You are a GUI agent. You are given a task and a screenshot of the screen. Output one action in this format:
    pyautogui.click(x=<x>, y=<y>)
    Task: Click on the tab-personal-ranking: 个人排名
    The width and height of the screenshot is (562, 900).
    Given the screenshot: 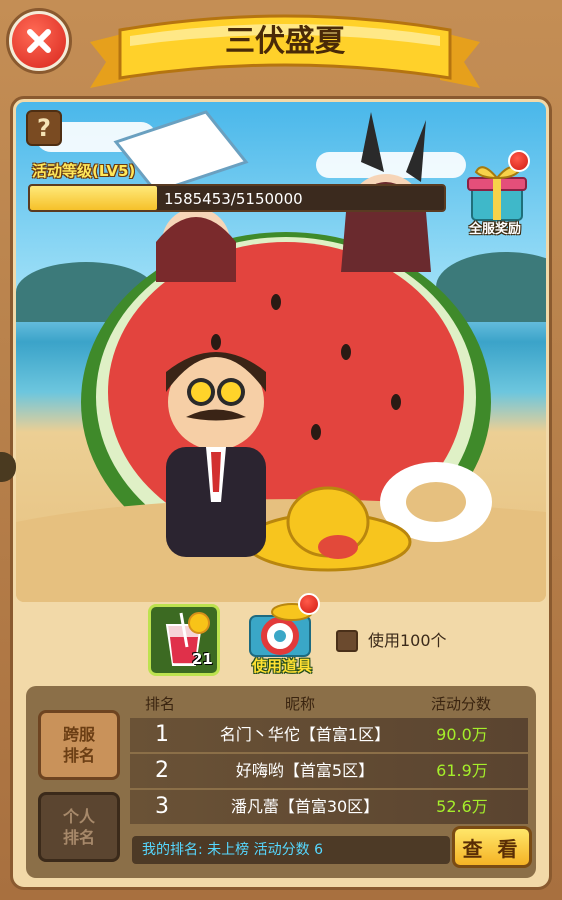 What is the action you would take?
    pyautogui.click(x=79, y=827)
    